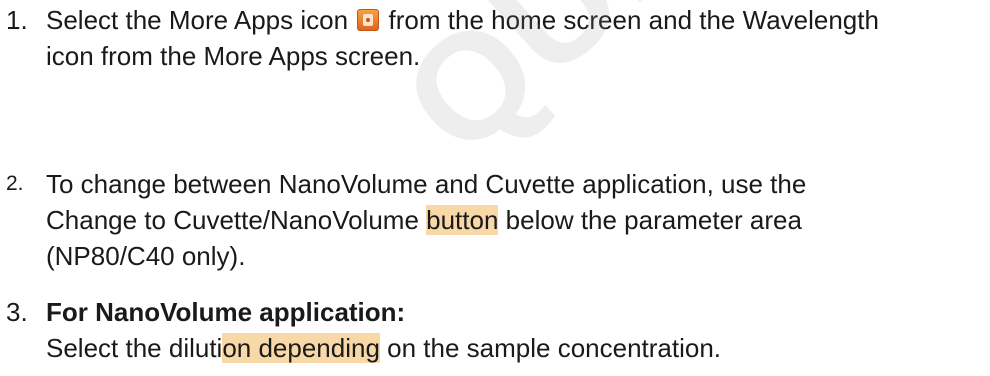 This screenshot has width=990, height=376. Describe the element at coordinates (226, 312) in the screenshot. I see `step-heading: For NanoVolume application:` at that location.